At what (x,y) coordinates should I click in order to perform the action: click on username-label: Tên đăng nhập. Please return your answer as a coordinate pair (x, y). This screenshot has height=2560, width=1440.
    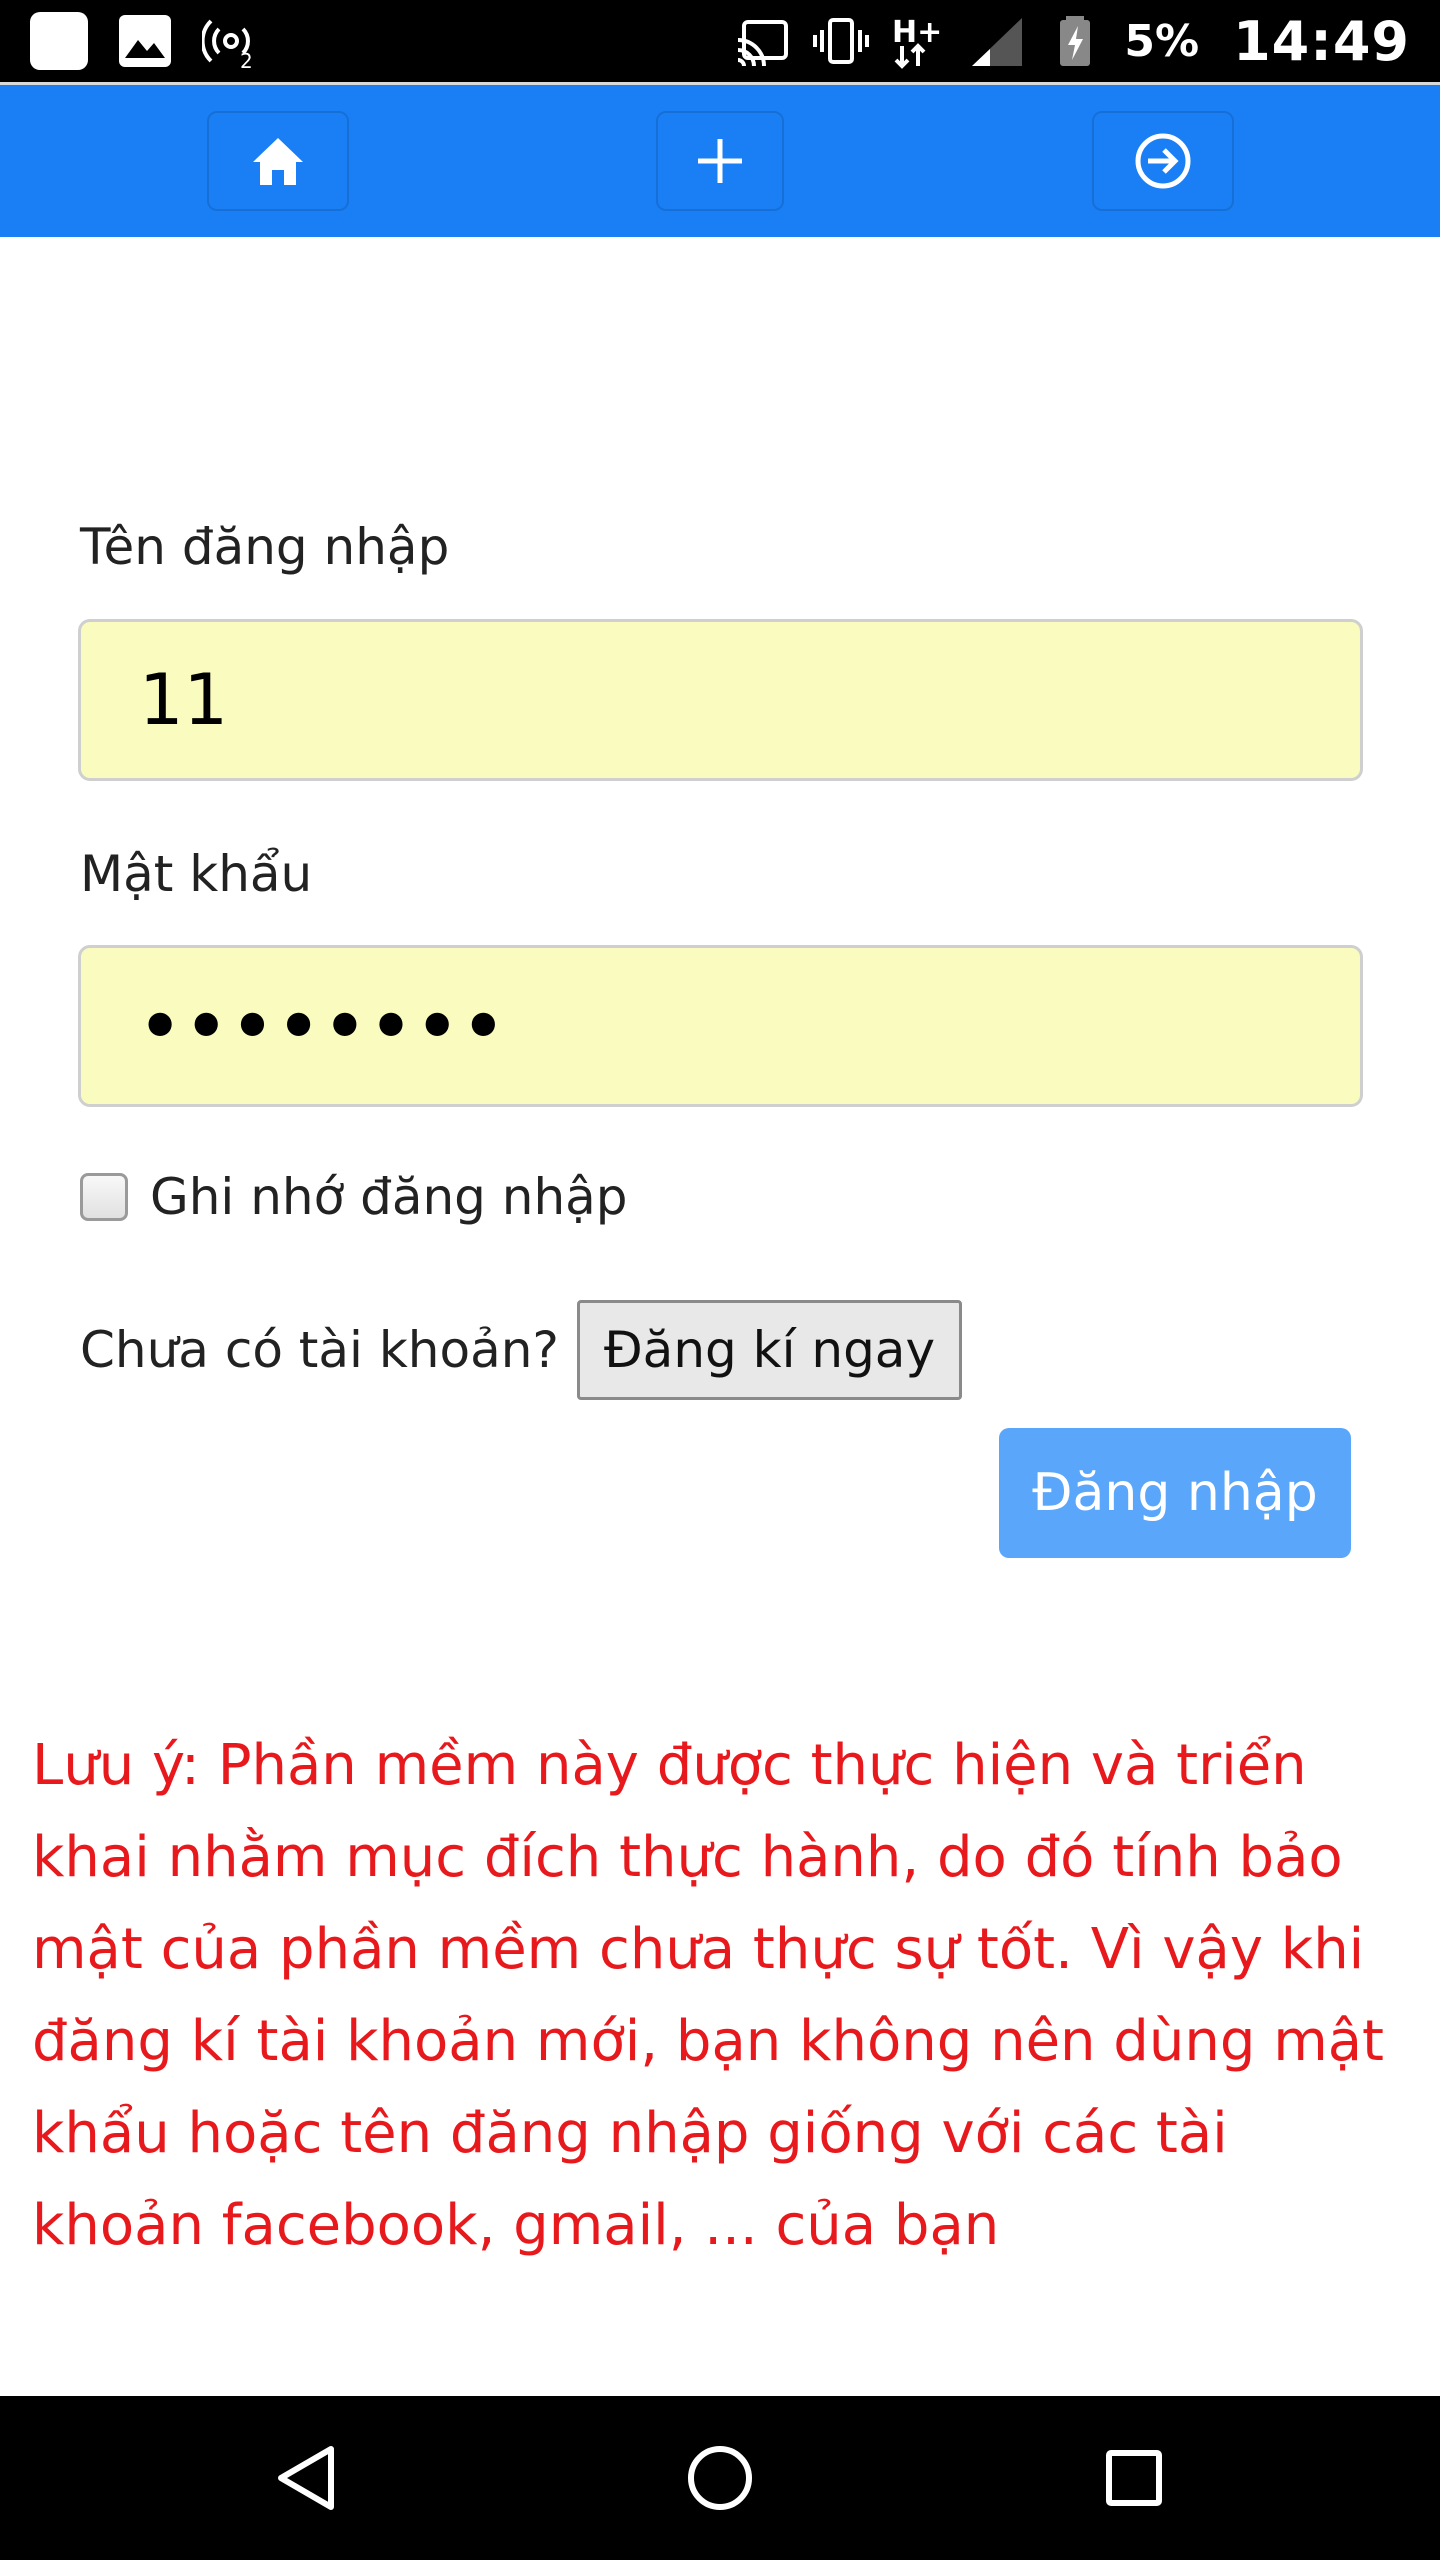
    Looking at the image, I should click on (265, 547).